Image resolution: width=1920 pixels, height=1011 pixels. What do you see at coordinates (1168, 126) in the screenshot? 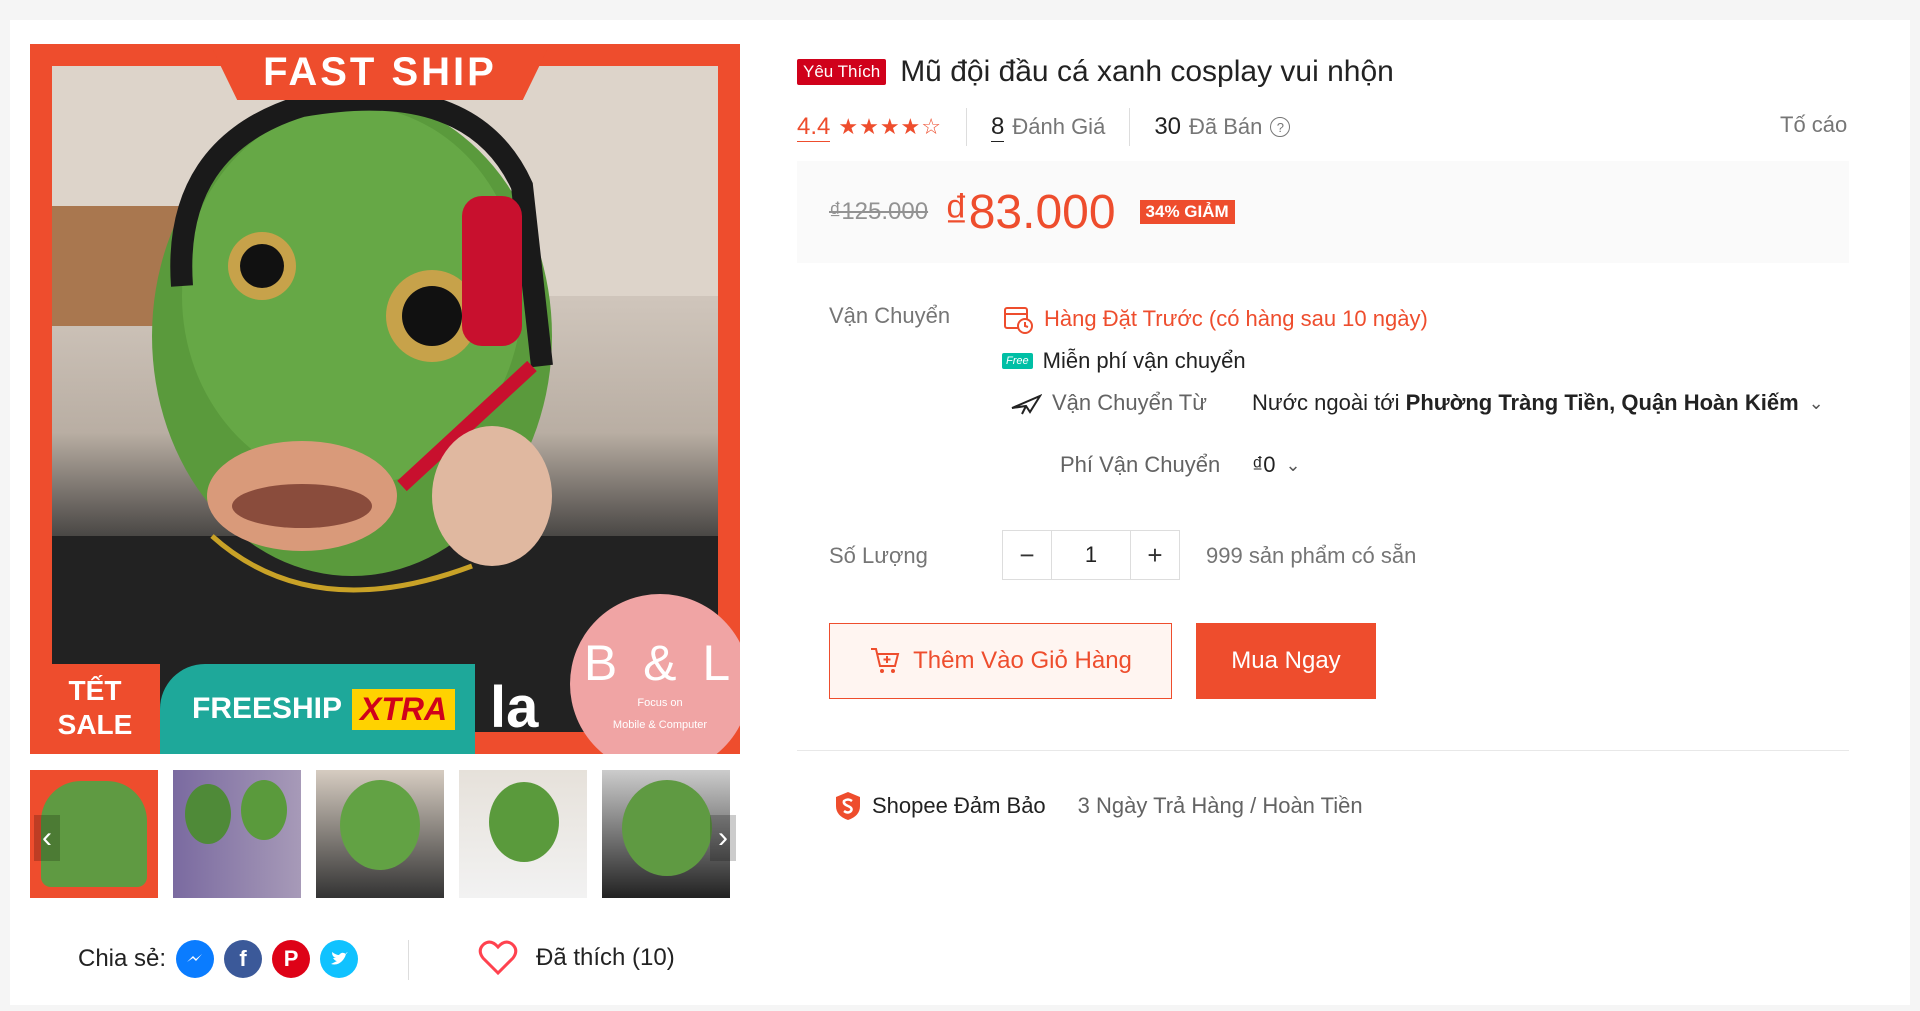
I see `sold-count: 30` at bounding box center [1168, 126].